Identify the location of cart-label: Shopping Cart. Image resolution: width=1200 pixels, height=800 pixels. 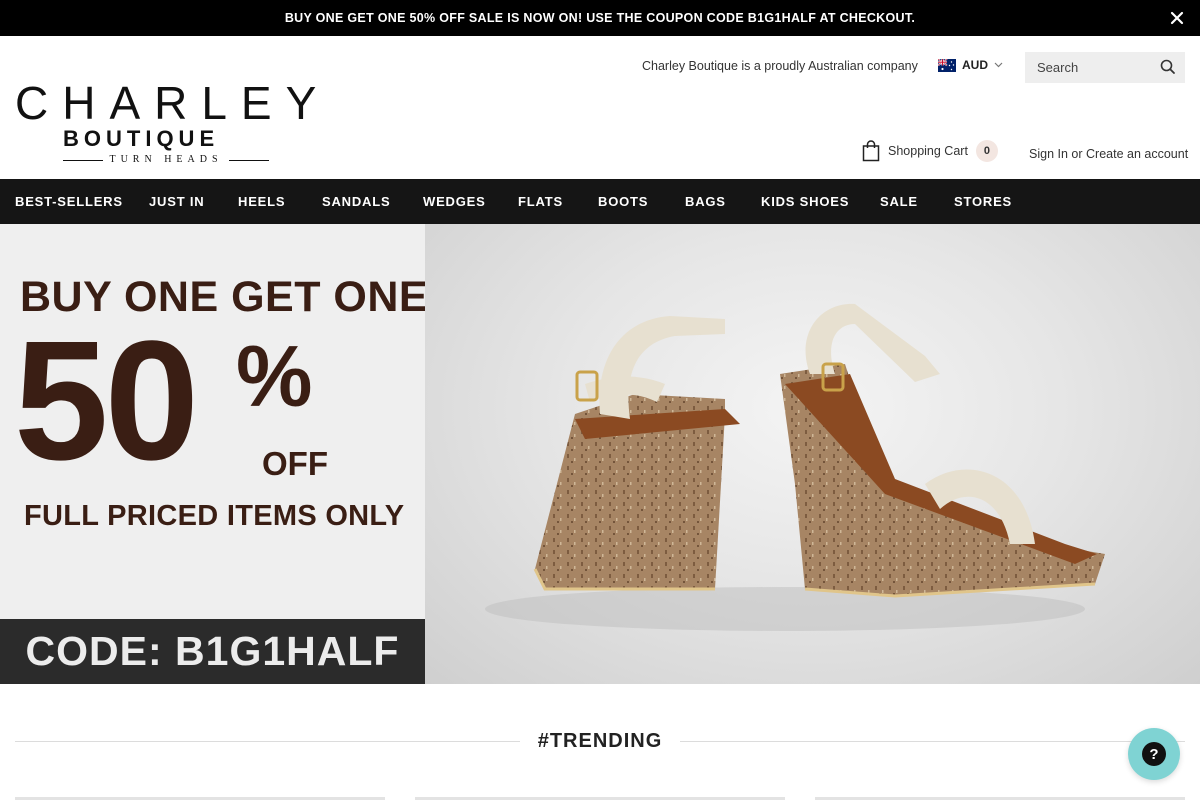
(928, 151).